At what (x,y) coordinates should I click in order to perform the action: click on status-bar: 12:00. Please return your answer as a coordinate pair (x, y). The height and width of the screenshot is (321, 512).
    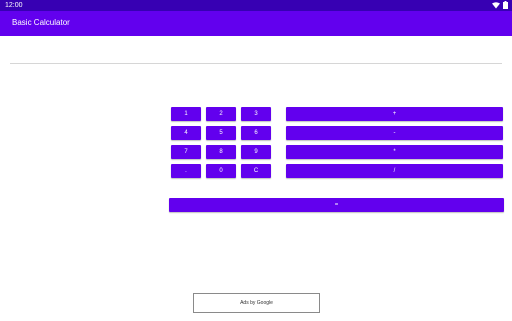
    Looking at the image, I should click on (256, 5).